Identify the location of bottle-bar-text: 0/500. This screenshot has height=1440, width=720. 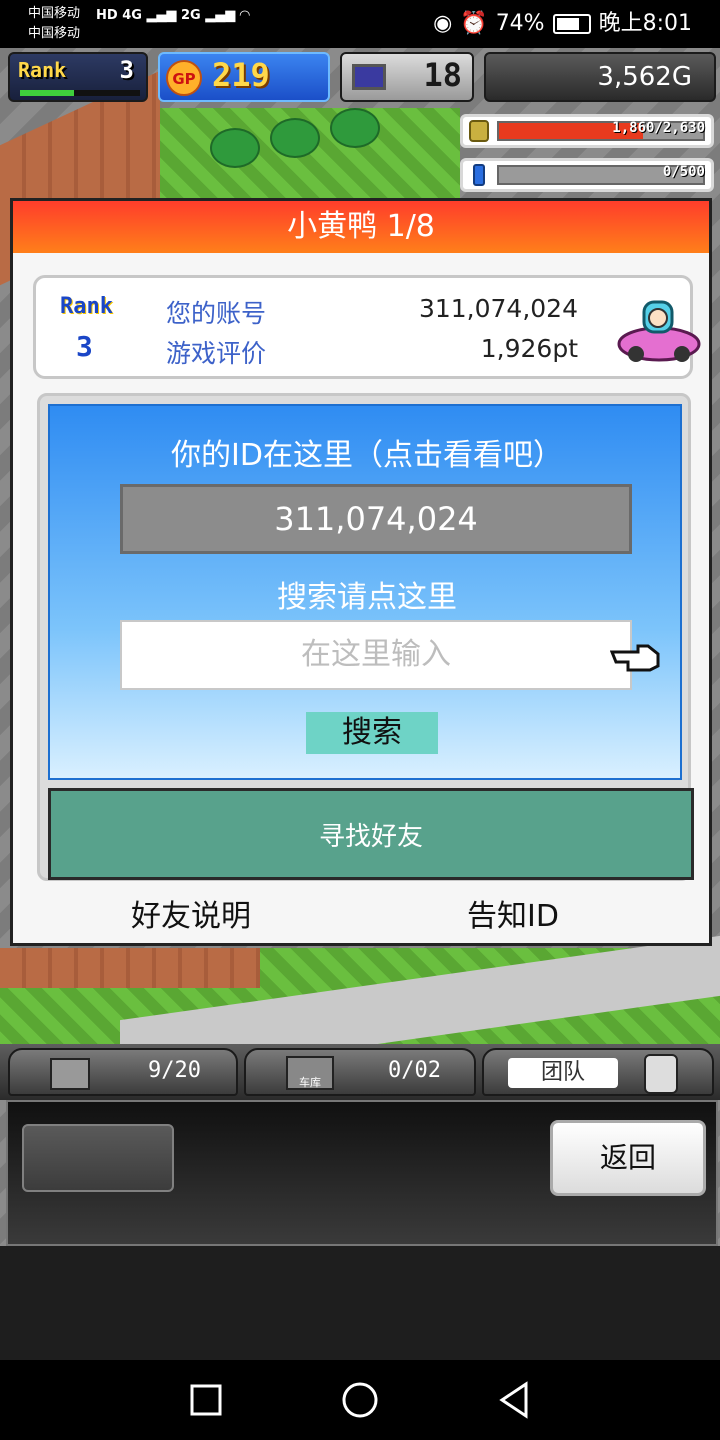
(683, 172).